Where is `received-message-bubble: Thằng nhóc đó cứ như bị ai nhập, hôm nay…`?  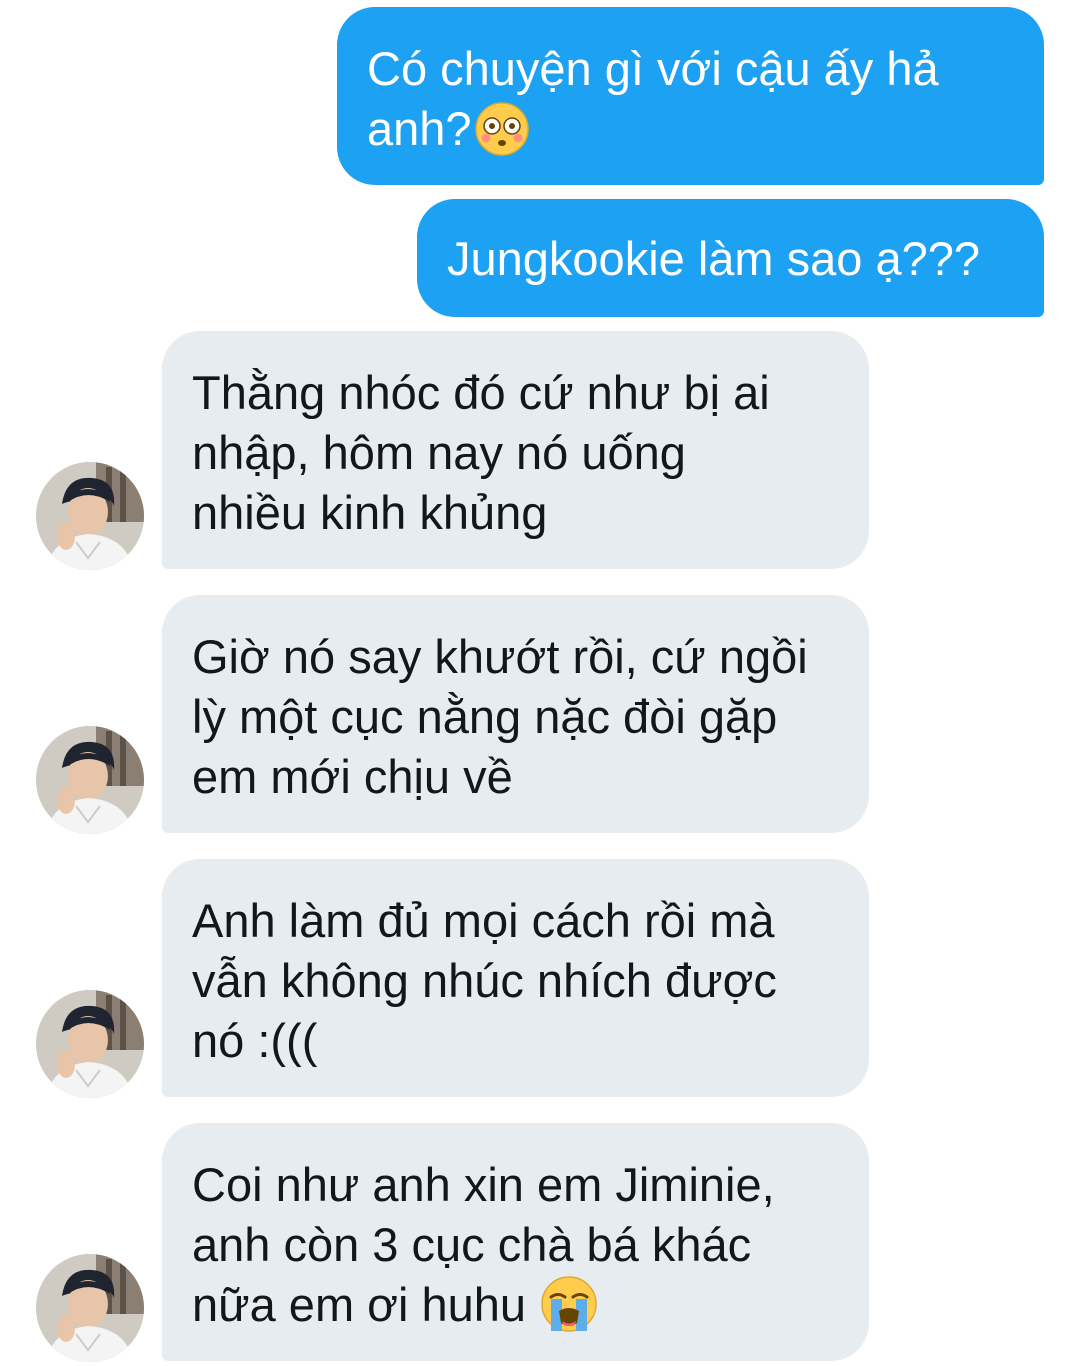
received-message-bubble: Thằng nhóc đó cứ như bị ai nhập, hôm nay… is located at coordinates (515, 450).